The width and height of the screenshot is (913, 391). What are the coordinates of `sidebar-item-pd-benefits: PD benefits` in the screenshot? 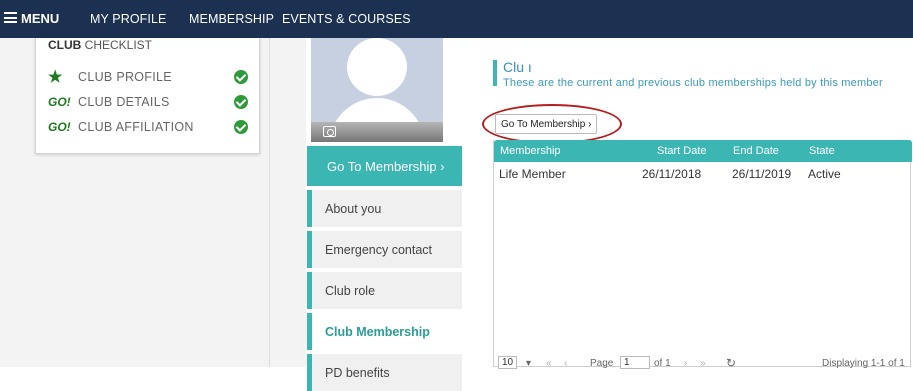 It's located at (384, 372).